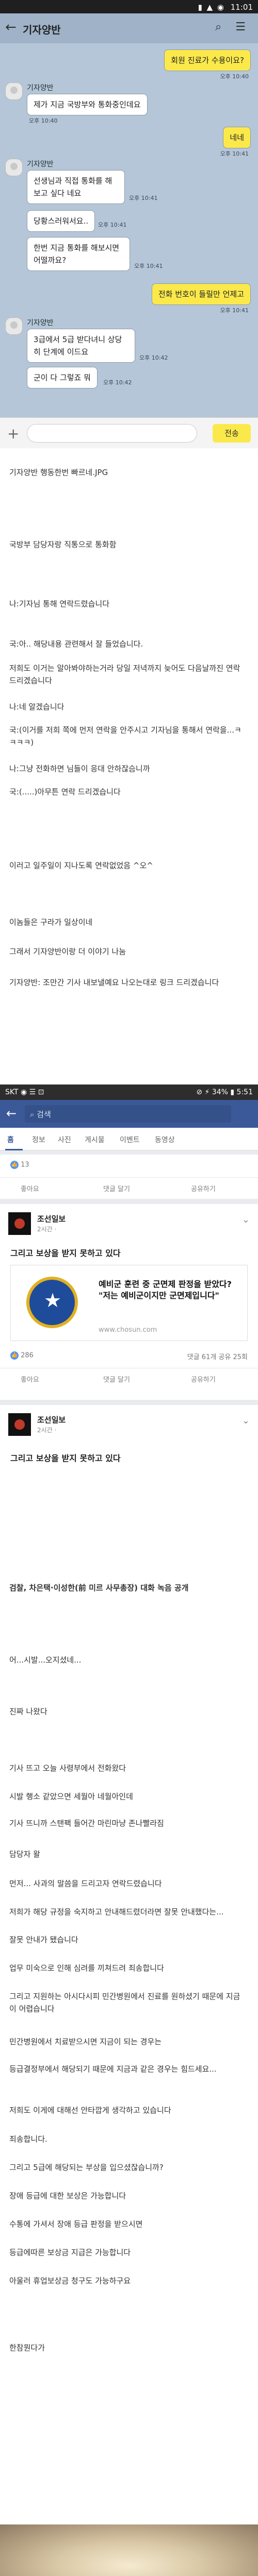  Describe the element at coordinates (63, 544) in the screenshot. I see `post-paragraph: 국방부 담당자랑 직통으로 통화함` at that location.